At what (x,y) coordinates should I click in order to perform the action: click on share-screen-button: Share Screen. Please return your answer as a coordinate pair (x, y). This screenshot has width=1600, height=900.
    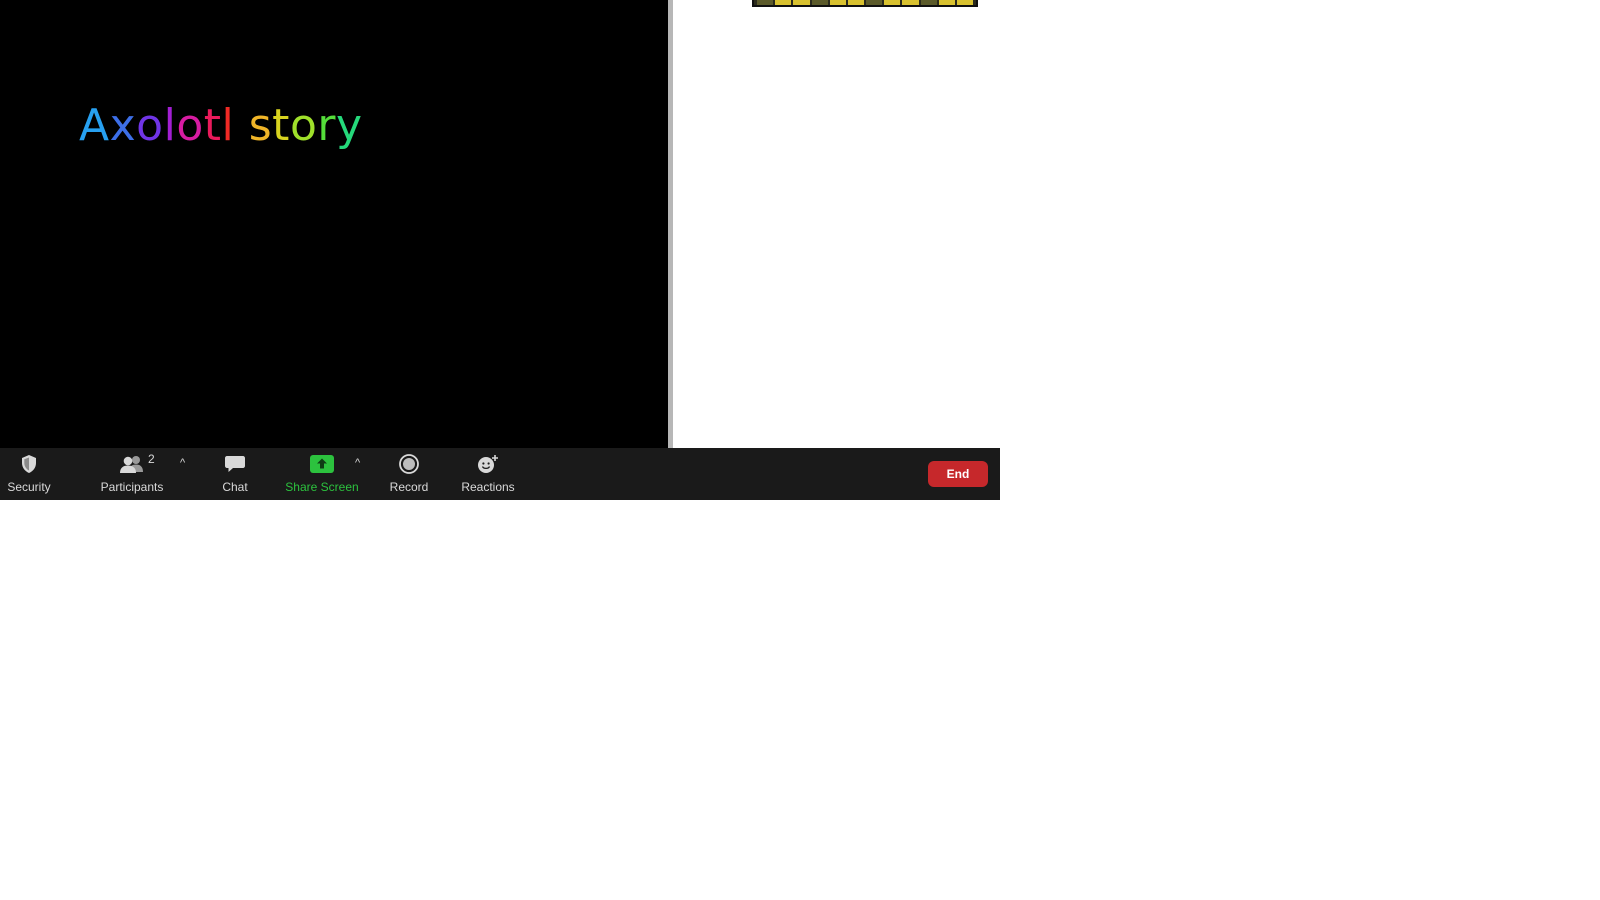
    Looking at the image, I should click on (322, 474).